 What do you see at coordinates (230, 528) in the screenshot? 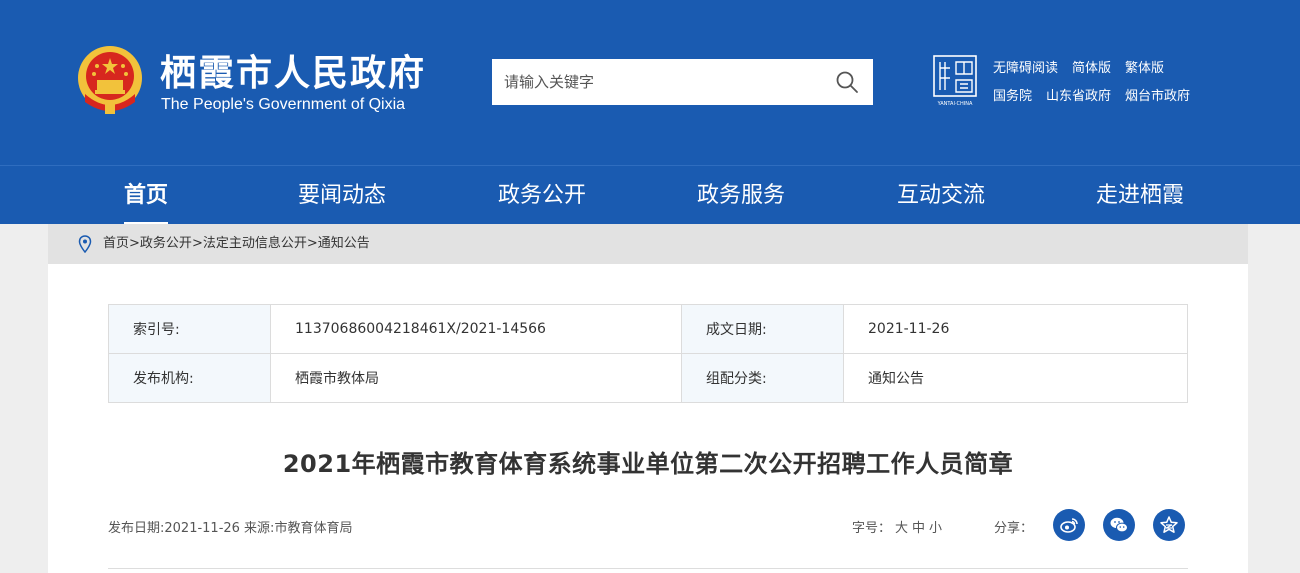
I see `article-info: 发布日期:2021-11-26 来源:市教育体育局` at bounding box center [230, 528].